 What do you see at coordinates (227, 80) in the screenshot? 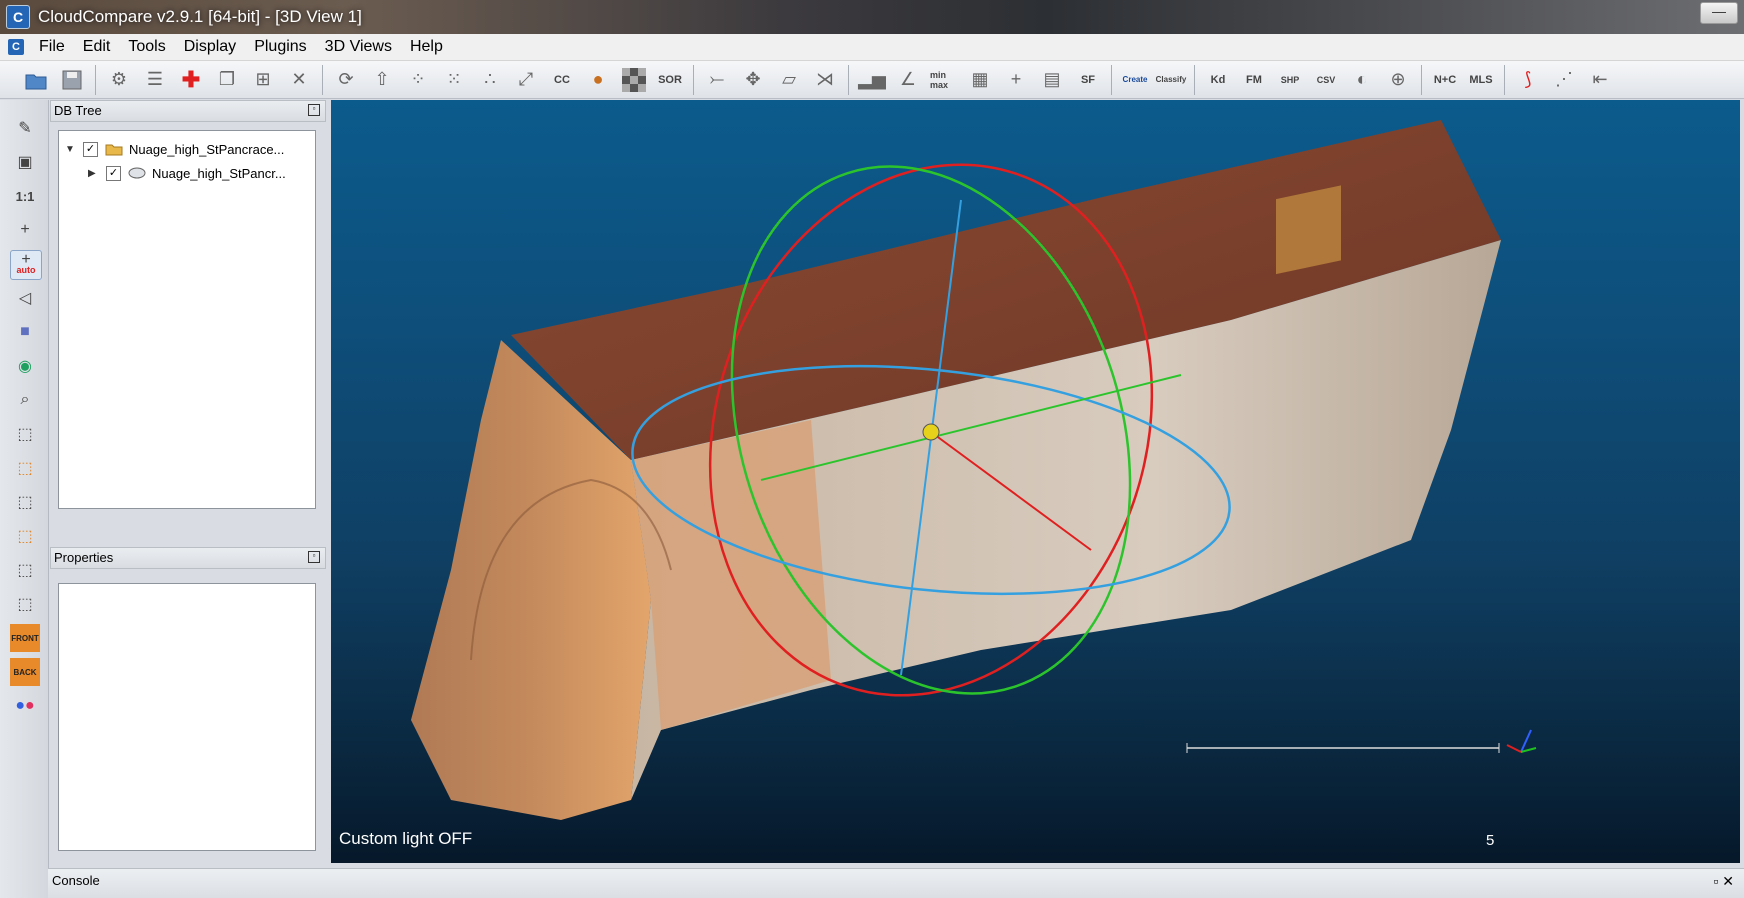
I see `clone-icon: ❐` at bounding box center [227, 80].